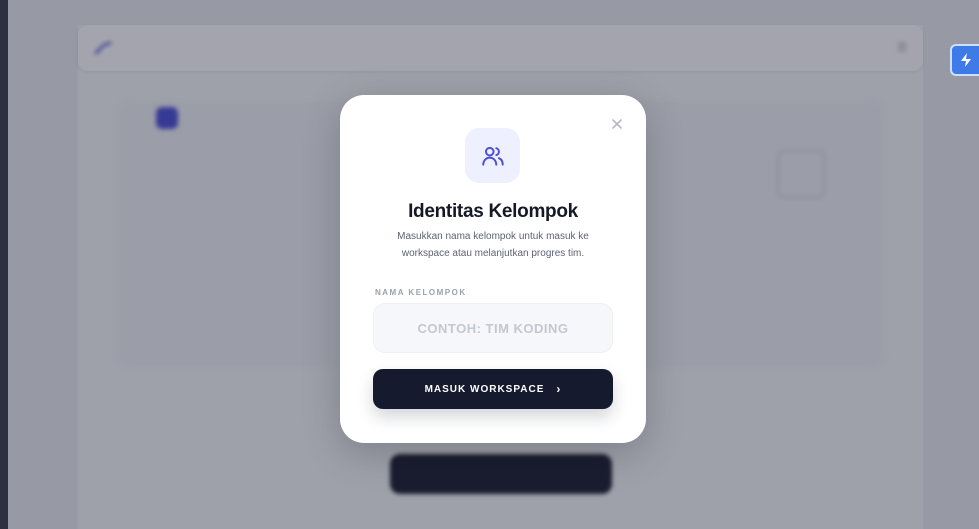 Image resolution: width=979 pixels, height=529 pixels. Describe the element at coordinates (484, 389) in the screenshot. I see `enter-workspace-label: MASUK WORKSPACE` at that location.